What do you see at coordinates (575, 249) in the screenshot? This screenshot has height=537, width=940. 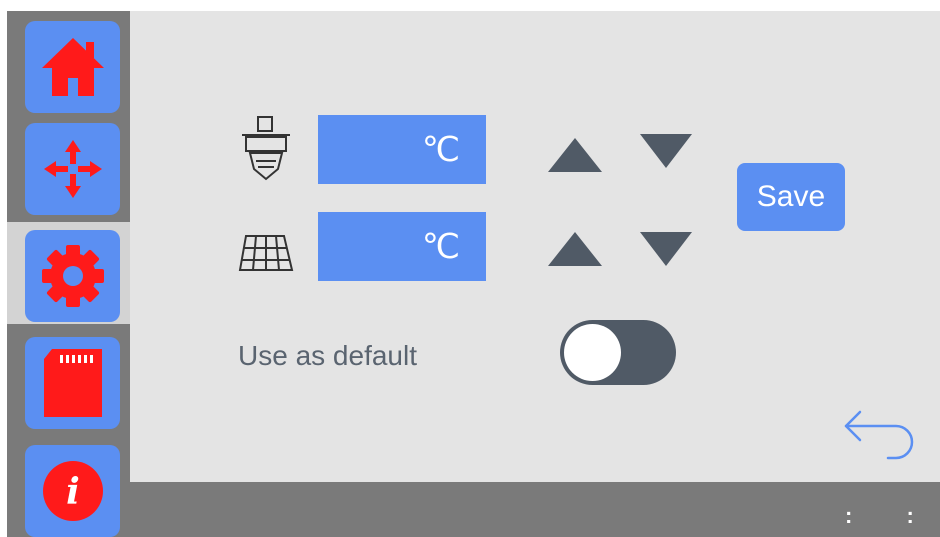 I see `bed-temp-up-button` at bounding box center [575, 249].